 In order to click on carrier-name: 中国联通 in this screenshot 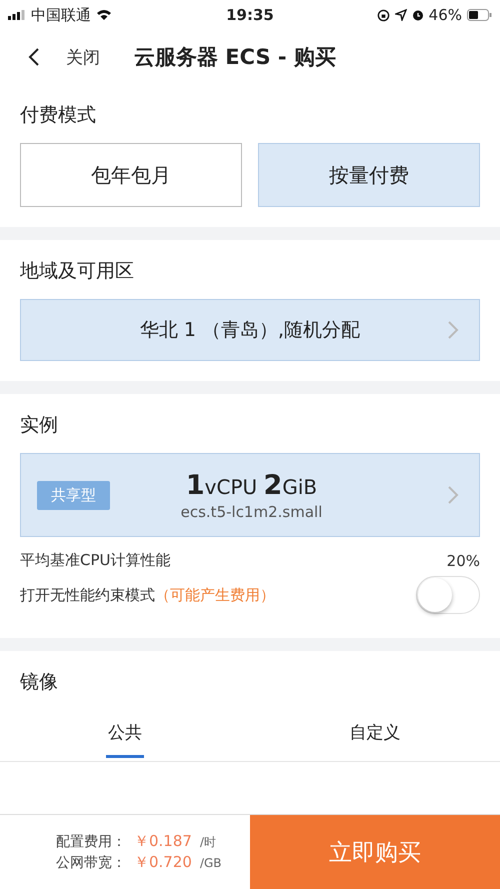, I will do `click(61, 15)`.